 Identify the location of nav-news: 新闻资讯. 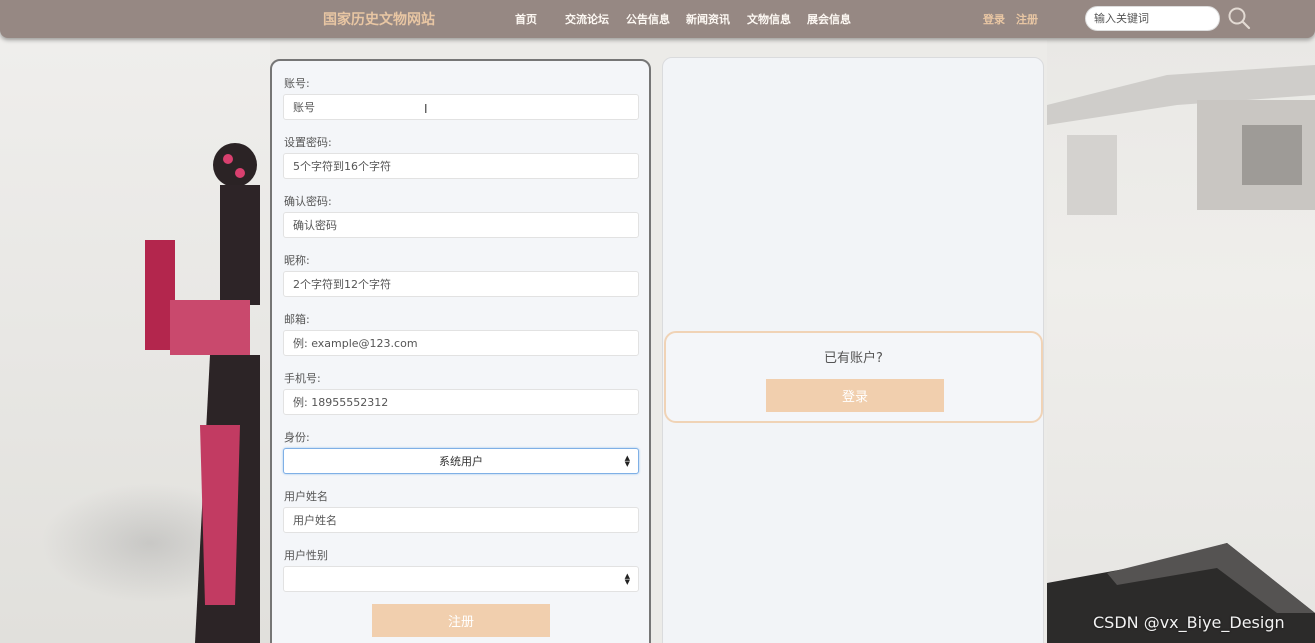
(708, 19).